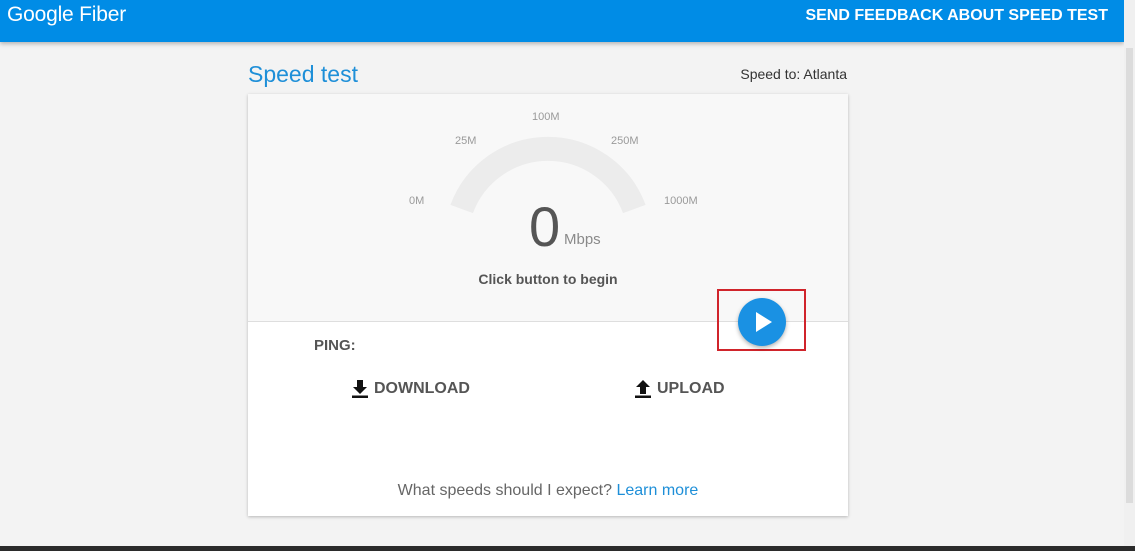 This screenshot has height=551, width=1135. I want to click on gauge-tick-100m: 100M, so click(546, 117).